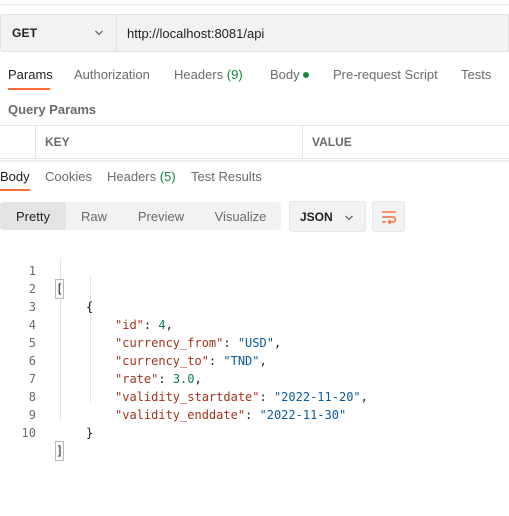 This screenshot has height=516, width=509. What do you see at coordinates (112, 74) in the screenshot?
I see `tab-authorization: Authorization` at bounding box center [112, 74].